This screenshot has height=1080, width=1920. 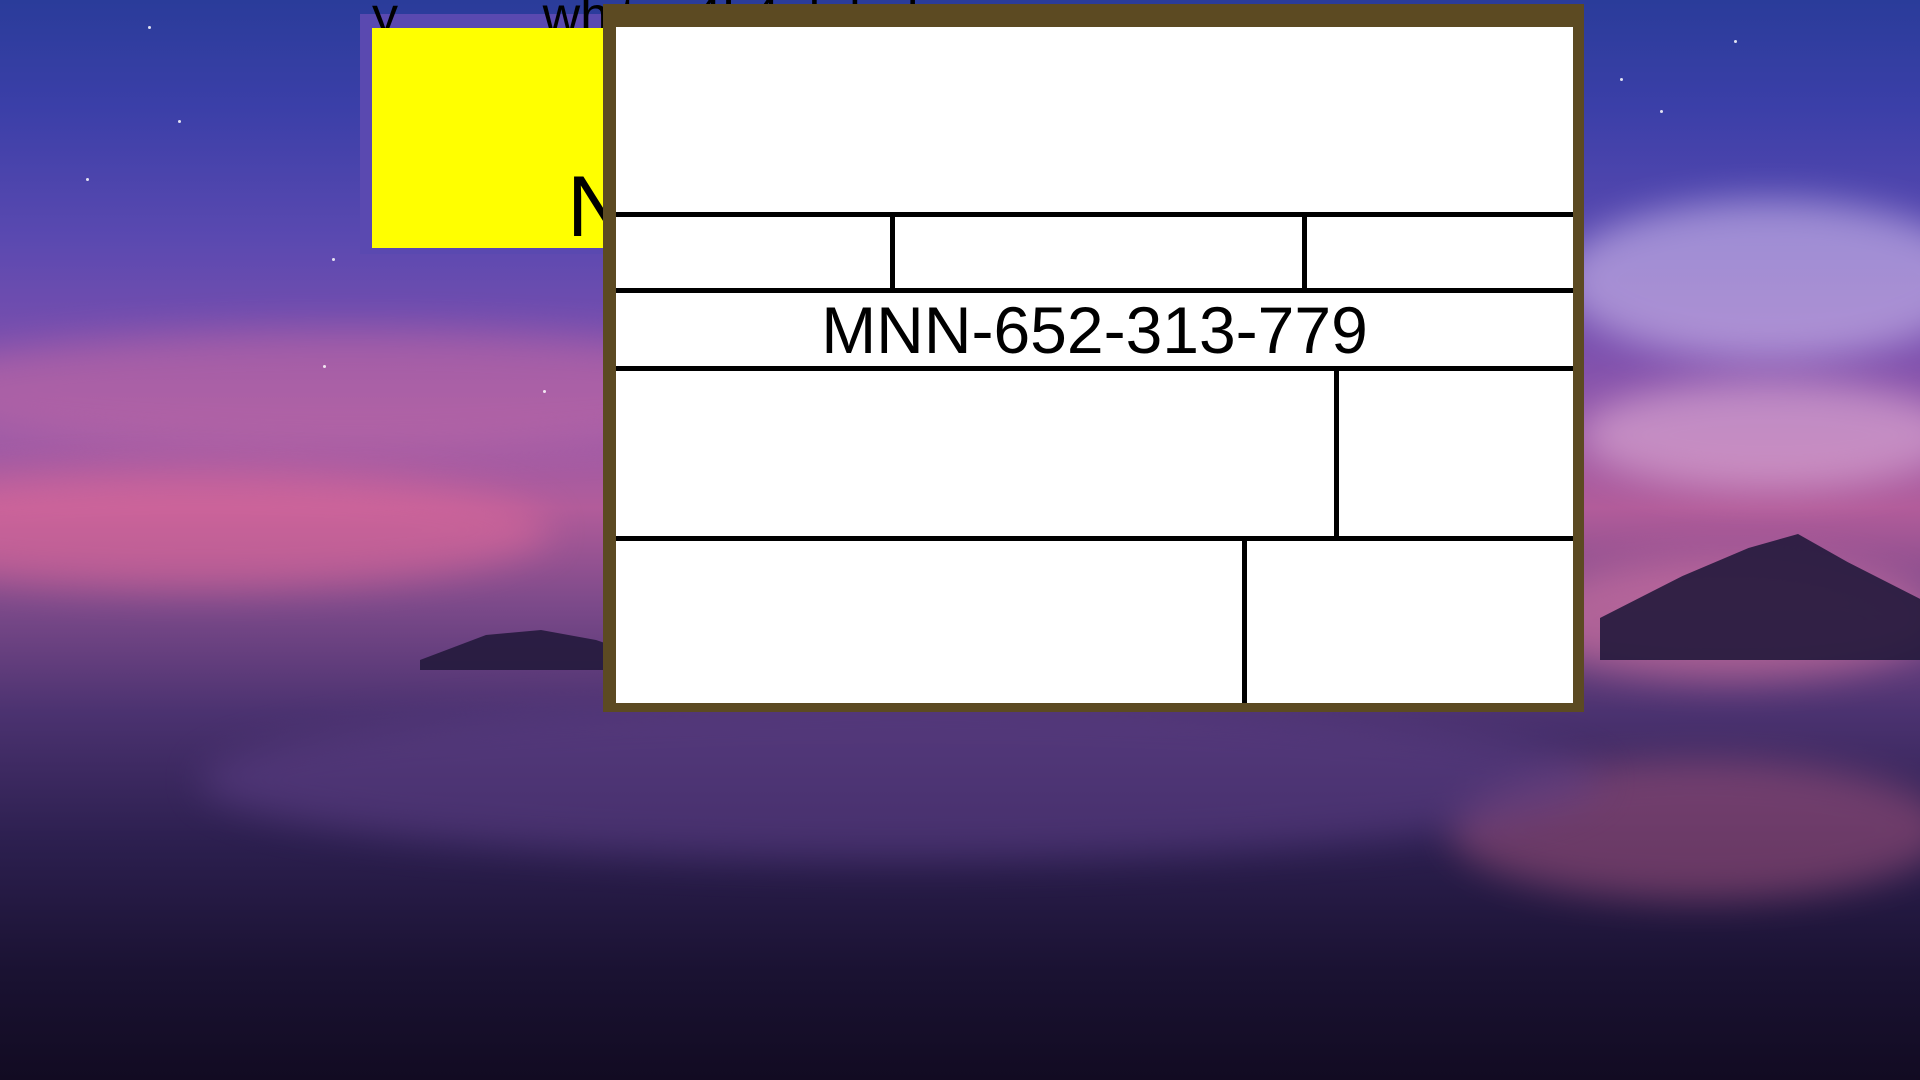 I want to click on label-code-row: MNN-652-313-779, so click(x=1094, y=332).